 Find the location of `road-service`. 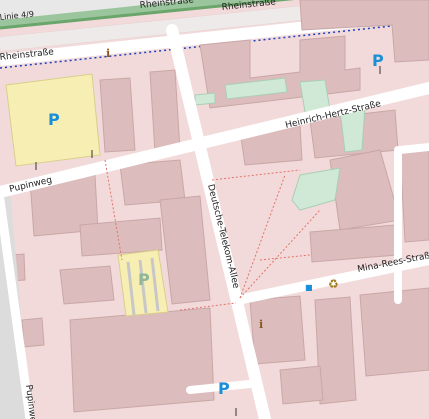

road-service is located at coordinates (412, 148).